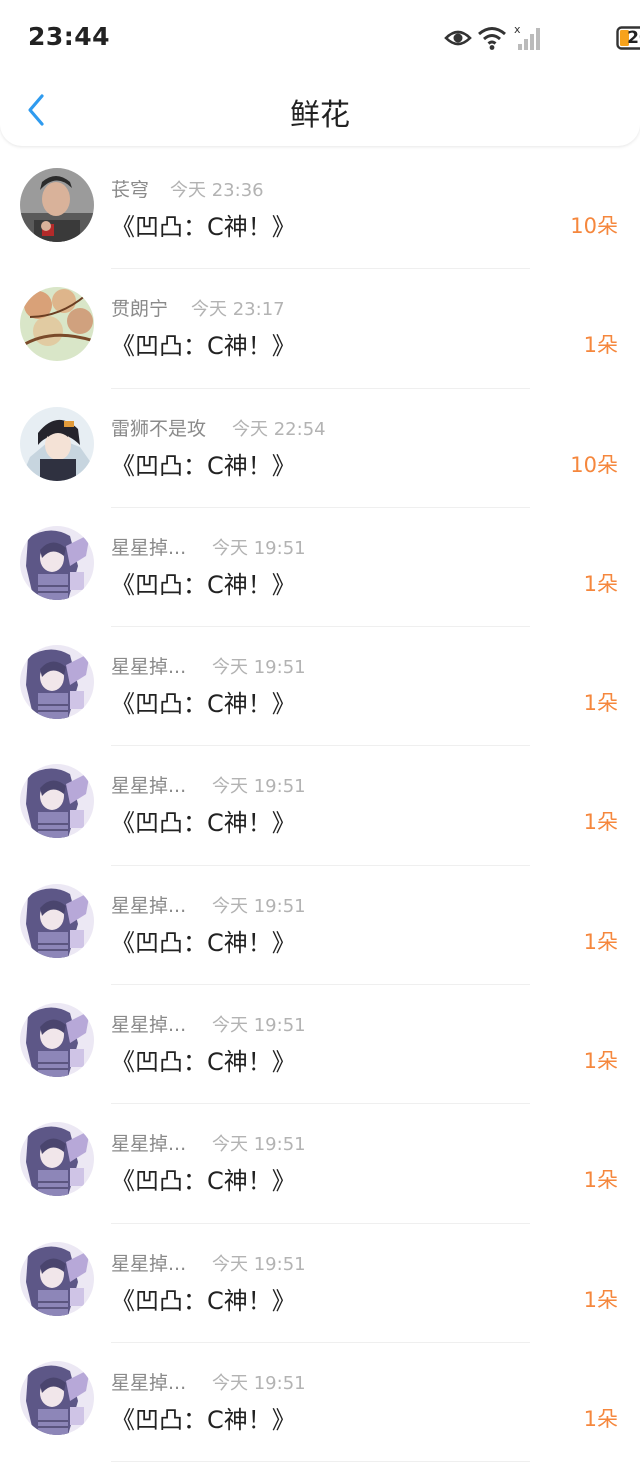 Image resolution: width=640 pixels, height=1462 pixels. Describe the element at coordinates (130, 188) in the screenshot. I see `user-name: 苌穹` at that location.